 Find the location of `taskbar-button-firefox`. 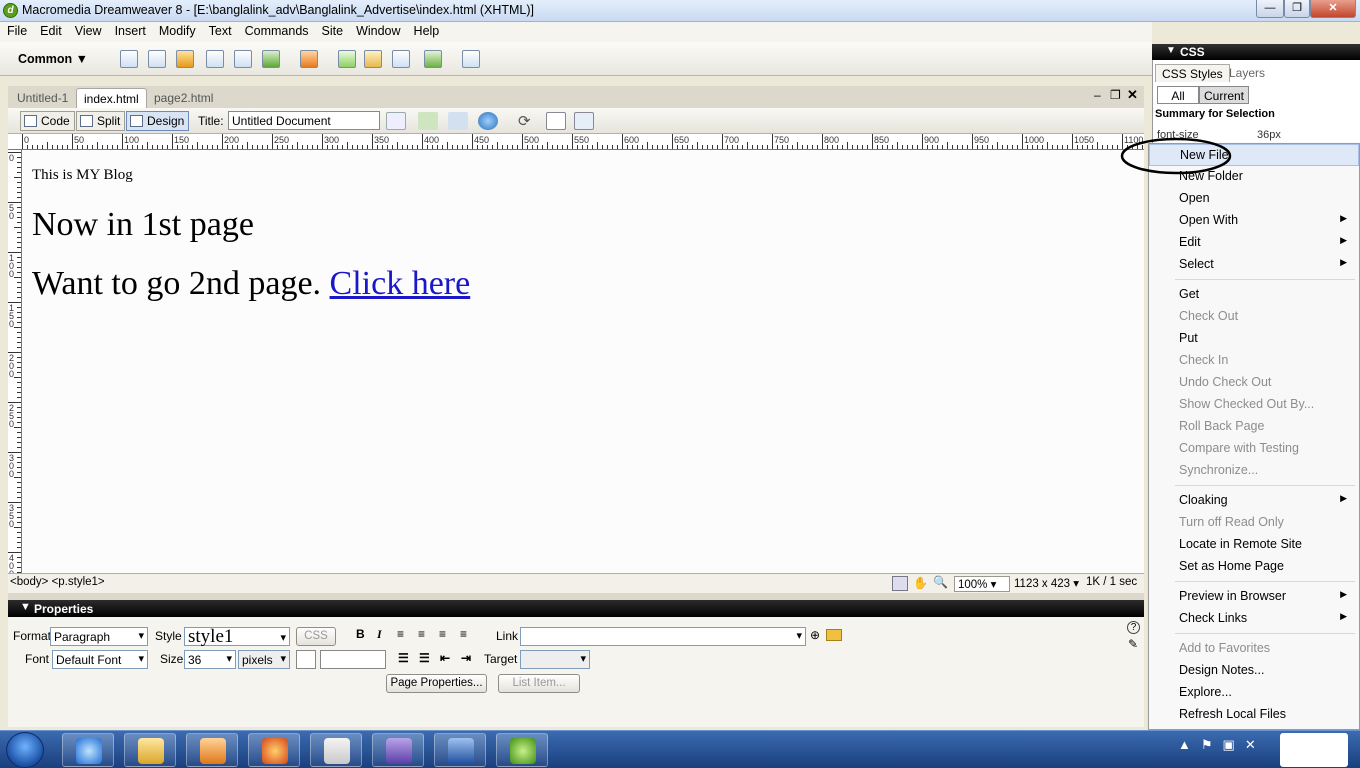

taskbar-button-firefox is located at coordinates (274, 750).